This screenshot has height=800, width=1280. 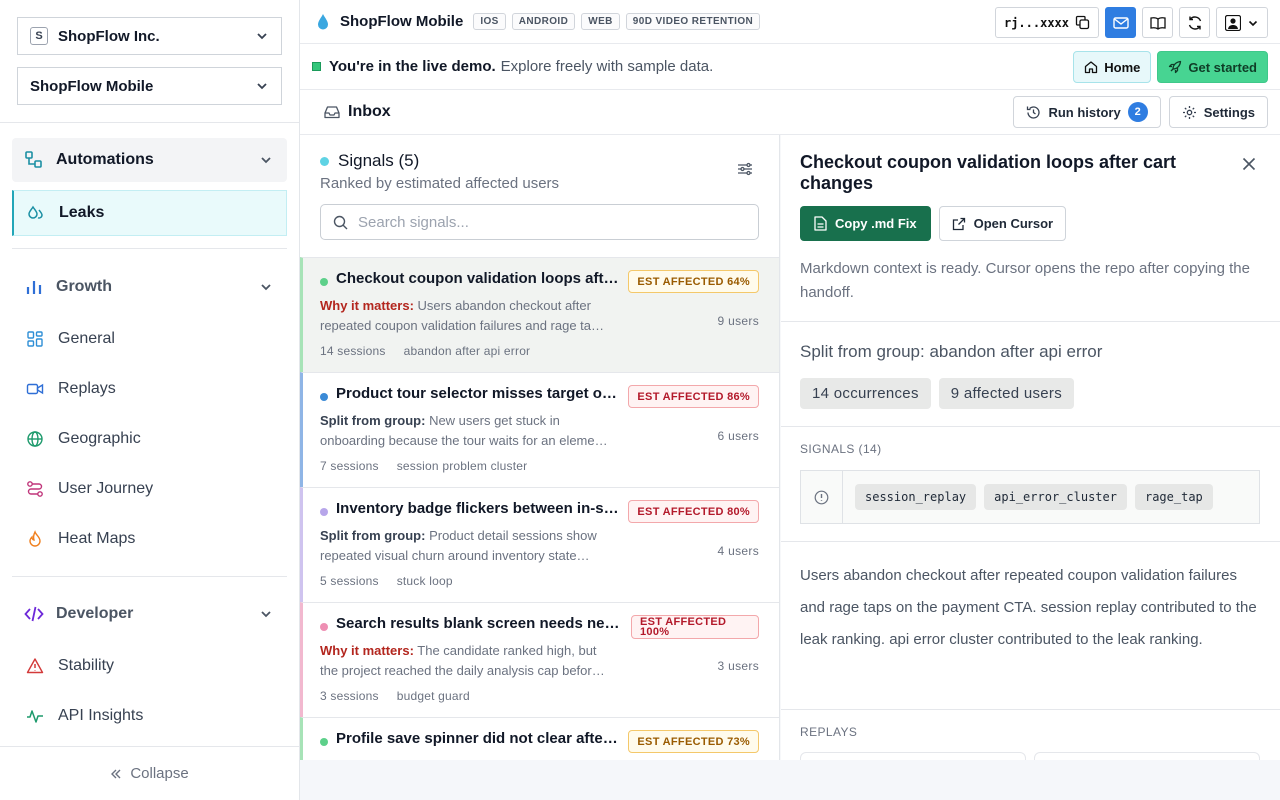 I want to click on copy-icon, so click(x=1082, y=22).